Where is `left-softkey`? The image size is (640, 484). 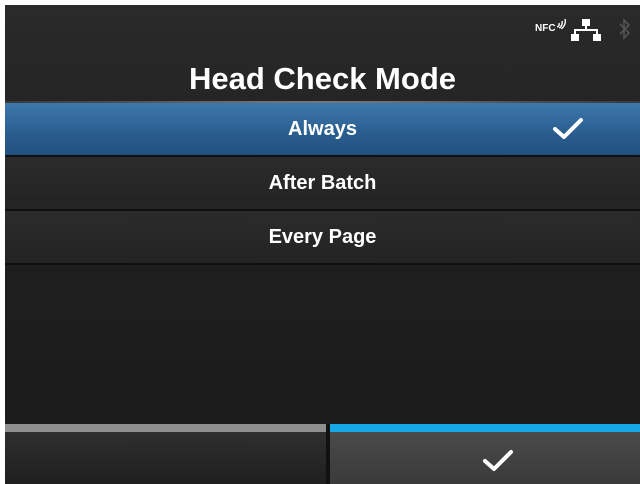
left-softkey is located at coordinates (165, 454).